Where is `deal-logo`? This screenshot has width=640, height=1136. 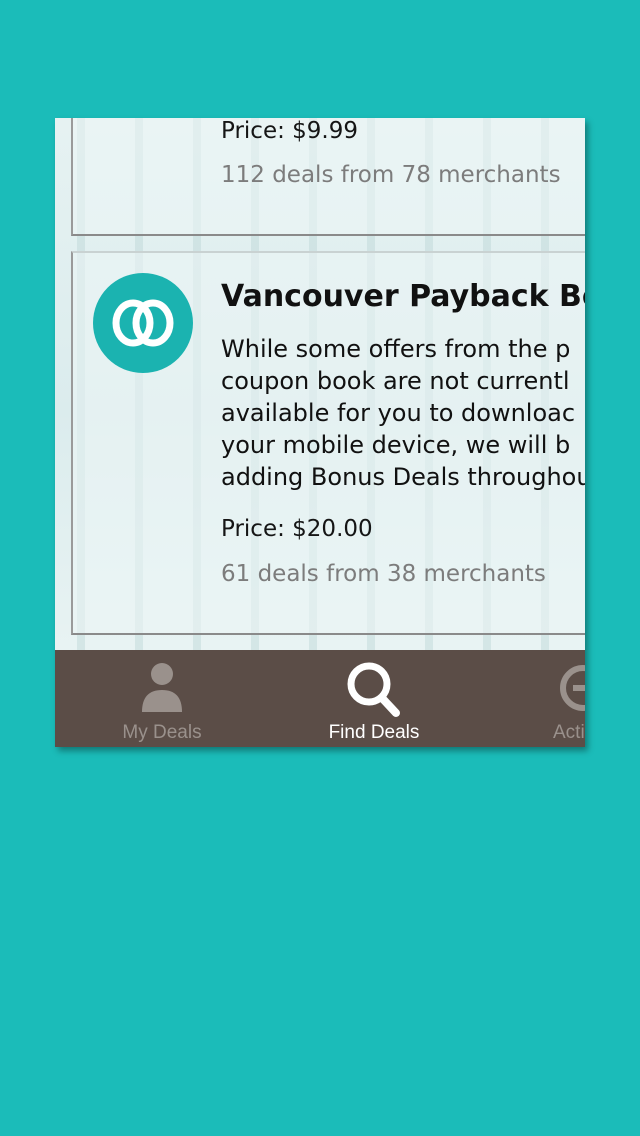
deal-logo is located at coordinates (143, 323).